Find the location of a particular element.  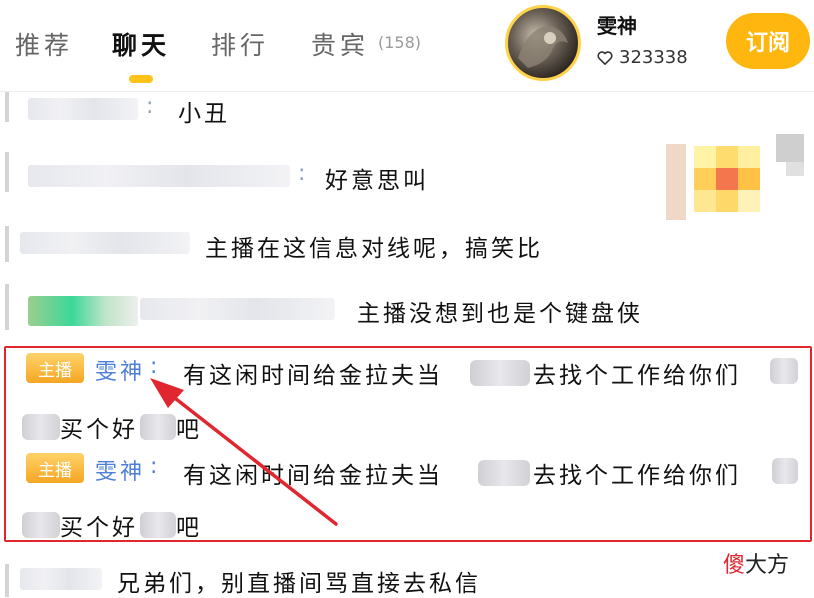

blurred-badge is located at coordinates (83, 311).